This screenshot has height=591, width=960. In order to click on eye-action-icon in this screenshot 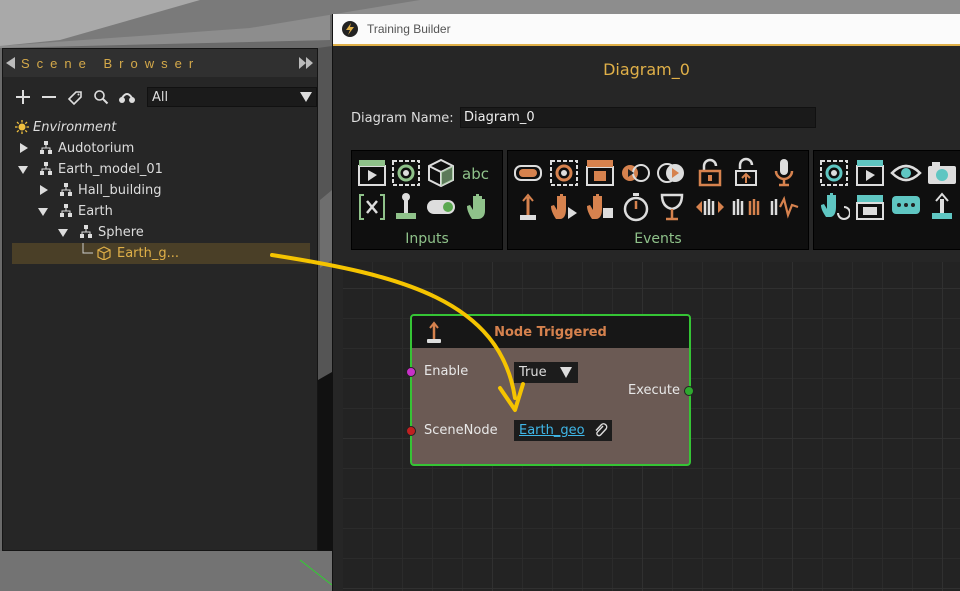, I will do `click(906, 173)`.